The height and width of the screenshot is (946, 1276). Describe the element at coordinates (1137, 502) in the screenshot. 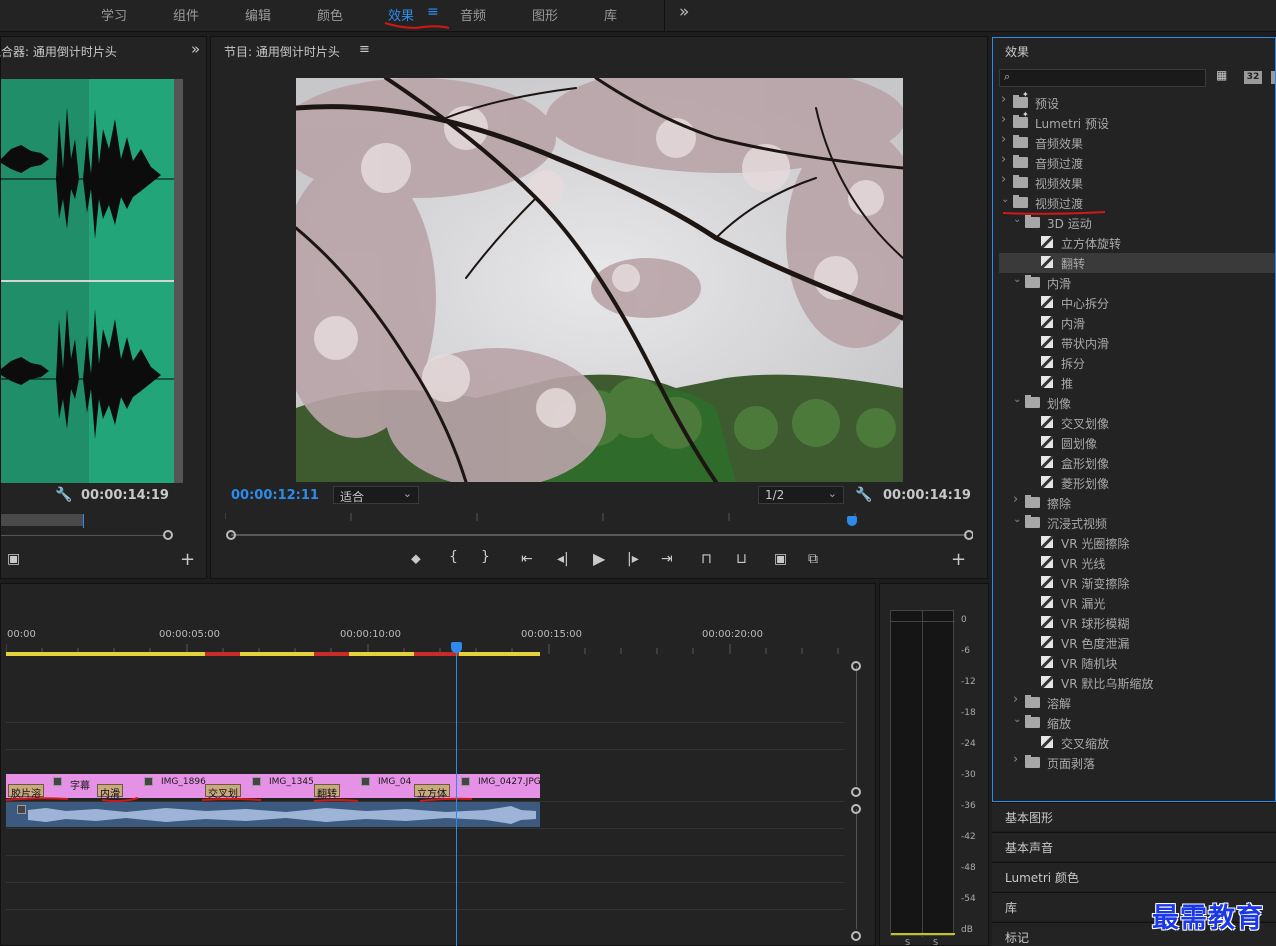

I see `effects-tree-item: › 擦除` at that location.